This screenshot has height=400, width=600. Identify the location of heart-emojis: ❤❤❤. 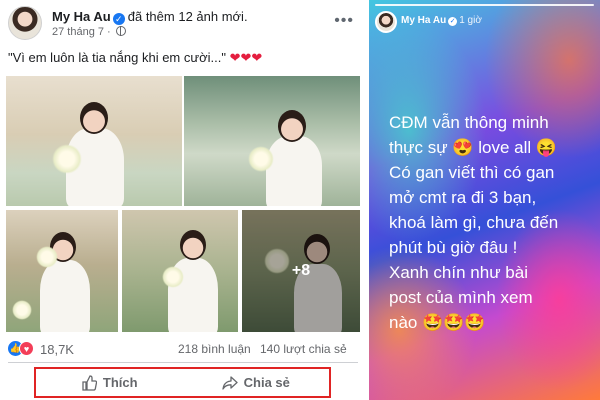
(246, 57).